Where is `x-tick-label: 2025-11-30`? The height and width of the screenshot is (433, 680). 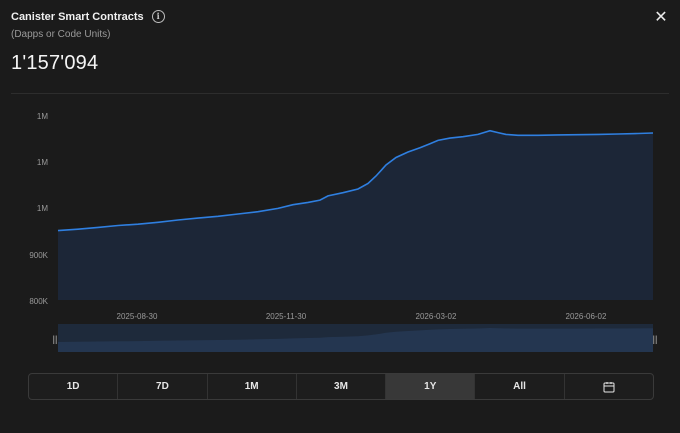 x-tick-label: 2025-11-30 is located at coordinates (286, 316).